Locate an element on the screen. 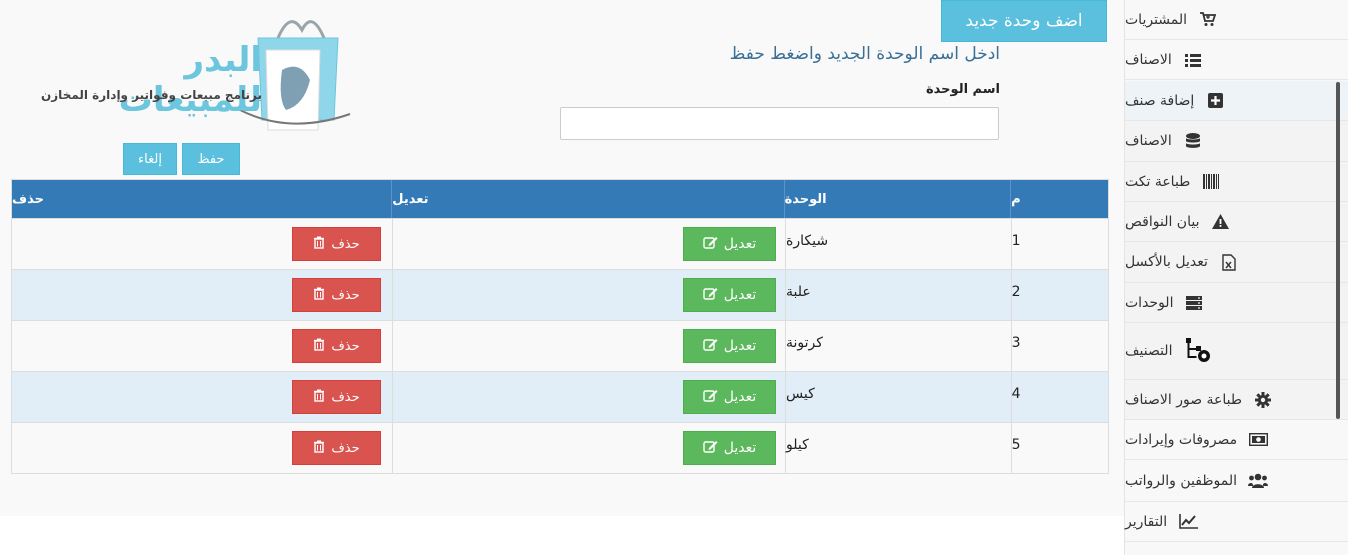 The height and width of the screenshot is (555, 1348). sidebar-item-11: مصروفات وإيرادات is located at coordinates (1236, 440).